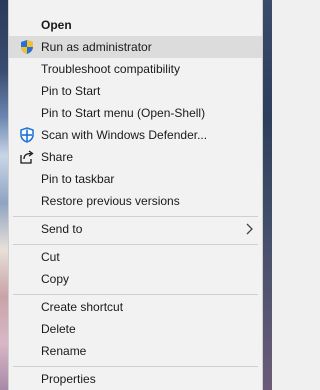 The image size is (320, 390). Describe the element at coordinates (55, 279) in the screenshot. I see `menu-item-label: Copy` at that location.